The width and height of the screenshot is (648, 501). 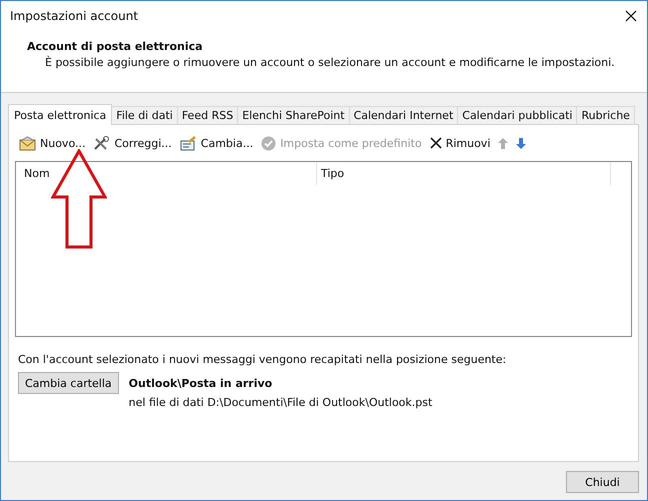 I want to click on column-header: Nom, so click(x=166, y=173).